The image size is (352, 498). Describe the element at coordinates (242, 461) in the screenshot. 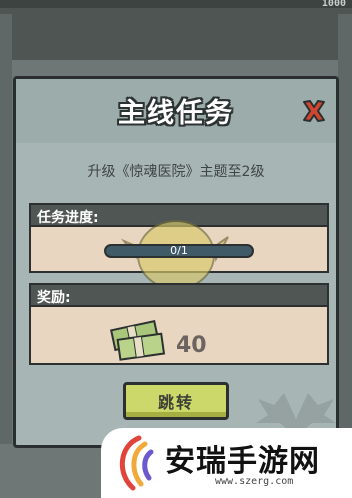

I see `watermark-text: 安瑞手游网` at that location.